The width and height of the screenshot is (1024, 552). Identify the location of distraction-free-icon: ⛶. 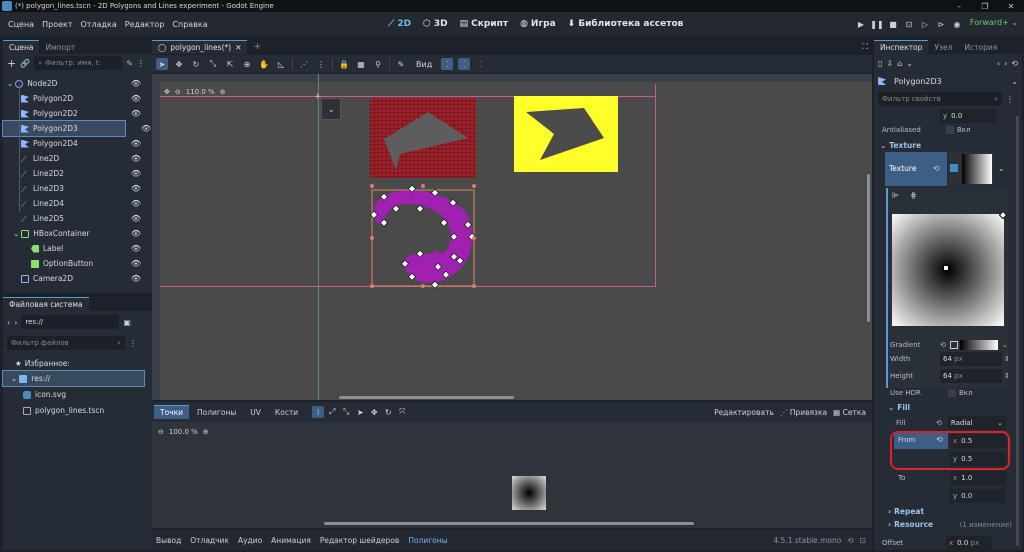
(865, 47).